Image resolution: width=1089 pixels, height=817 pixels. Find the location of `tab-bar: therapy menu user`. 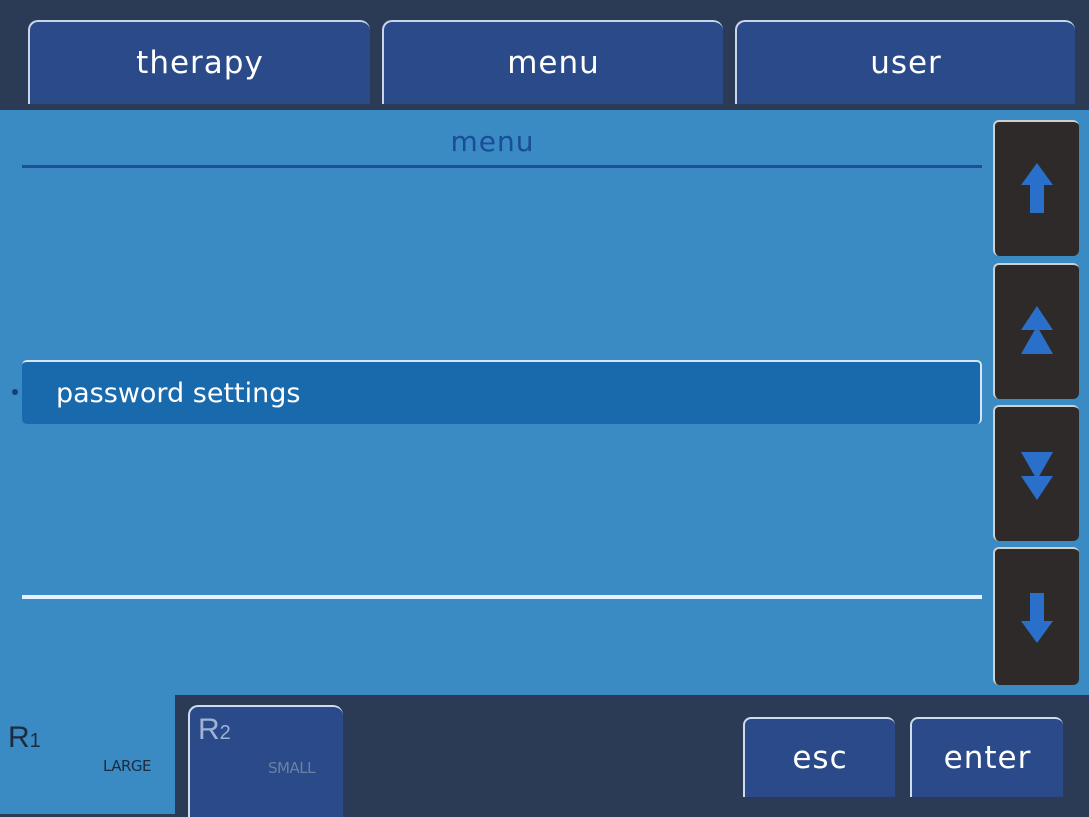

tab-bar: therapy menu user is located at coordinates (544, 55).